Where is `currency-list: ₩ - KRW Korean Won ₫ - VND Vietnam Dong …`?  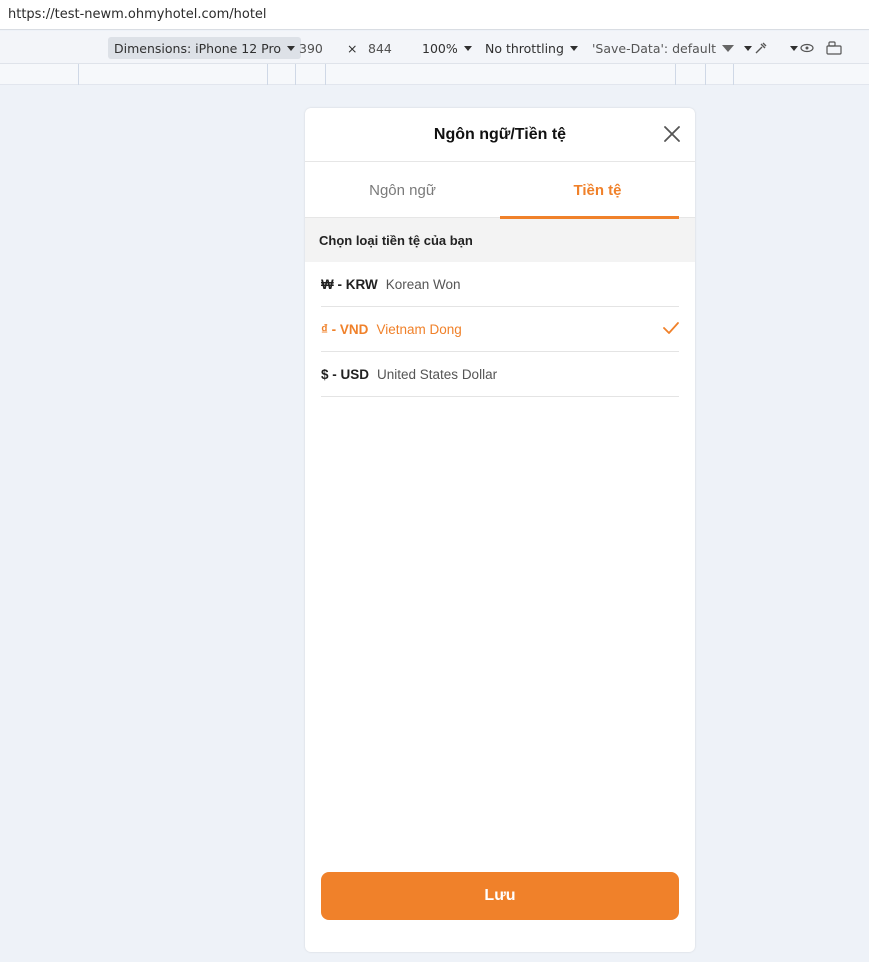 currency-list: ₩ - KRW Korean Won ₫ - VND Vietnam Dong … is located at coordinates (500, 329).